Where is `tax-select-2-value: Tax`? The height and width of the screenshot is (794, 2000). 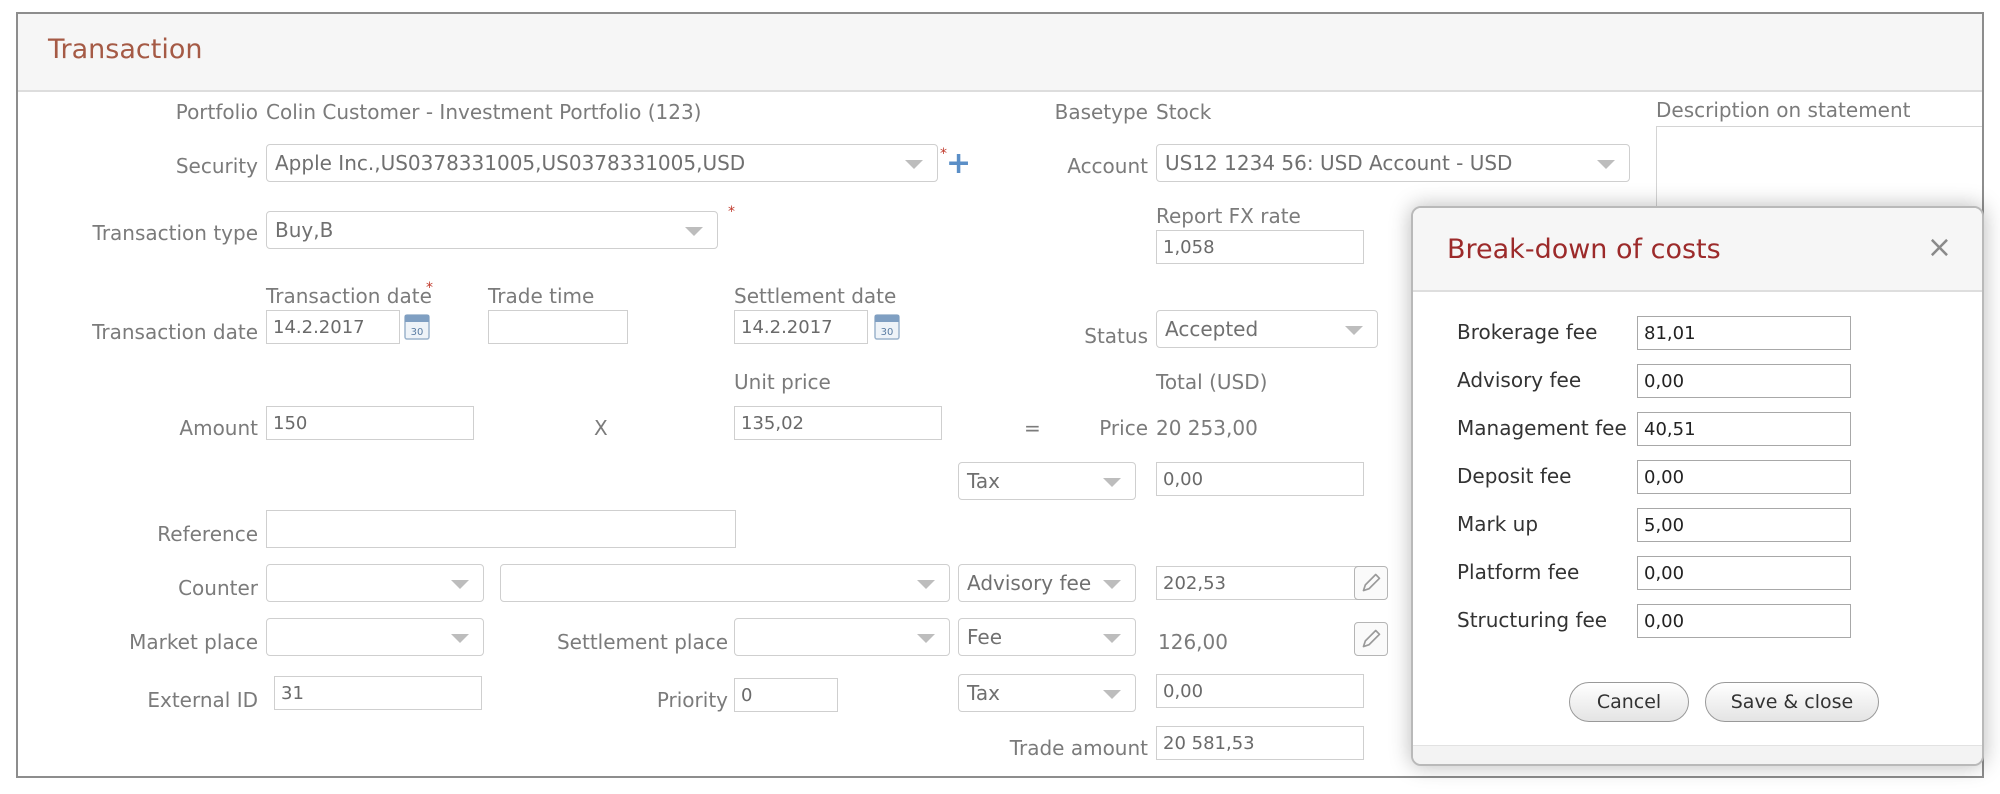
tax-select-2-value: Tax is located at coordinates (983, 693).